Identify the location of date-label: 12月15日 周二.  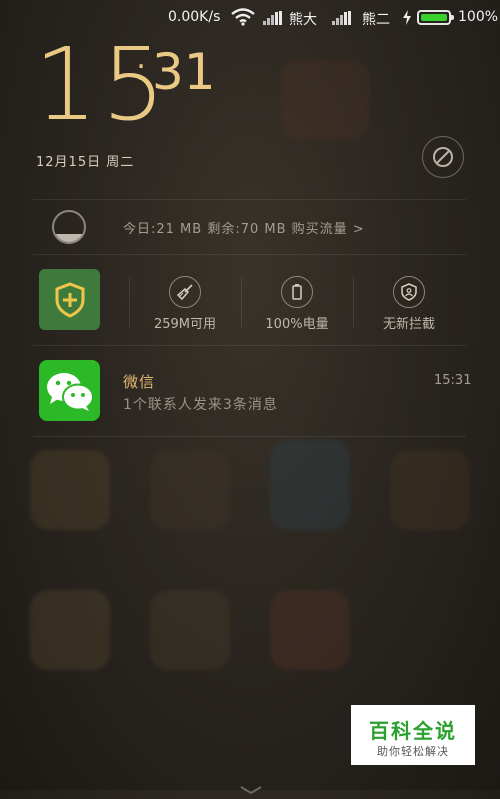
(85, 162).